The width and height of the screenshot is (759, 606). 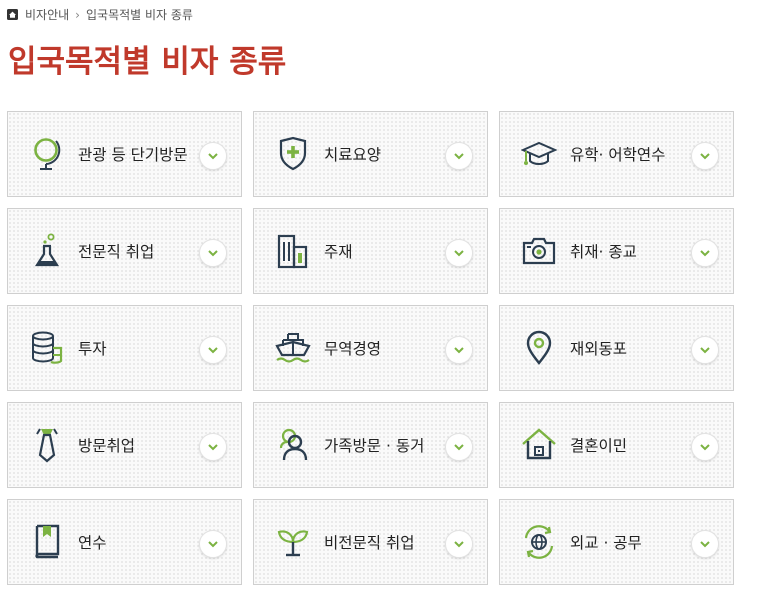 I want to click on visa-card-short-term-visit: 관광 등 단기방문, so click(x=124, y=154).